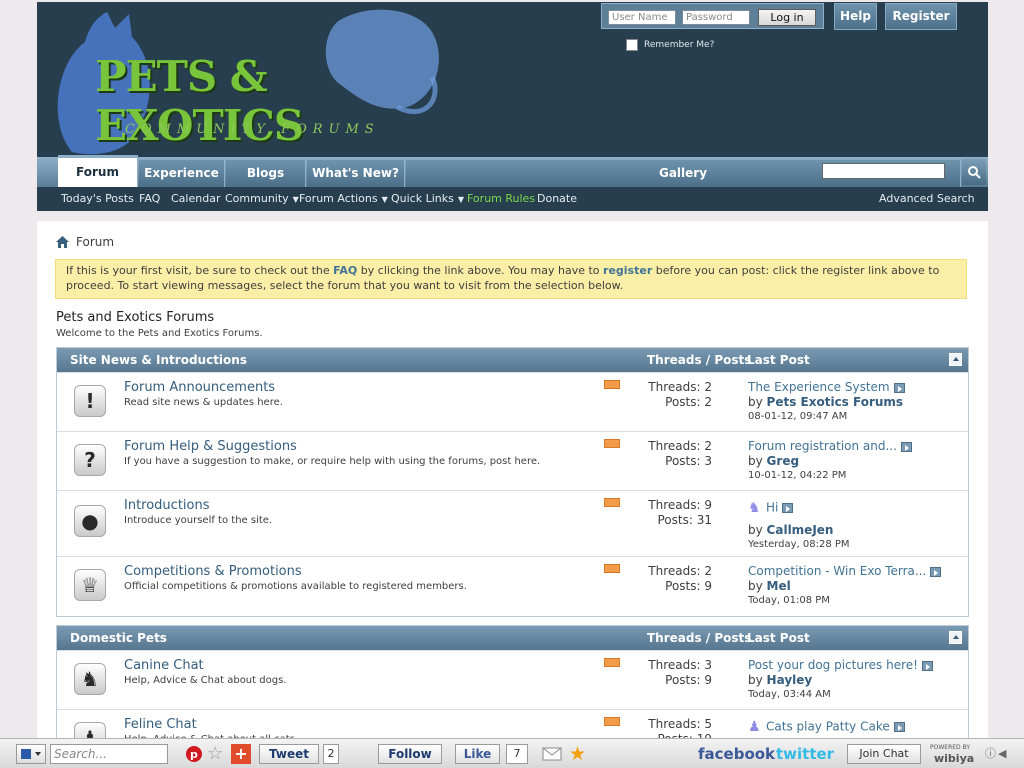 This screenshot has width=1024, height=768. I want to click on subnav-forum-actions: Forum Actions ▼, so click(343, 198).